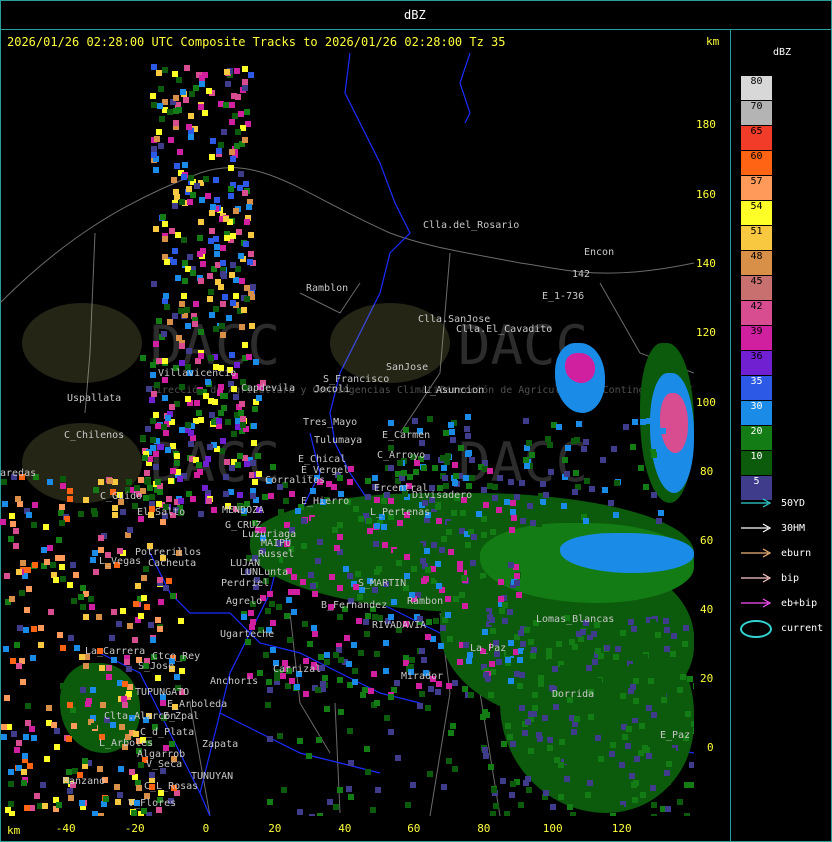 This screenshot has width=832, height=842. I want to click on track-arrow-icon, so click(756, 603).